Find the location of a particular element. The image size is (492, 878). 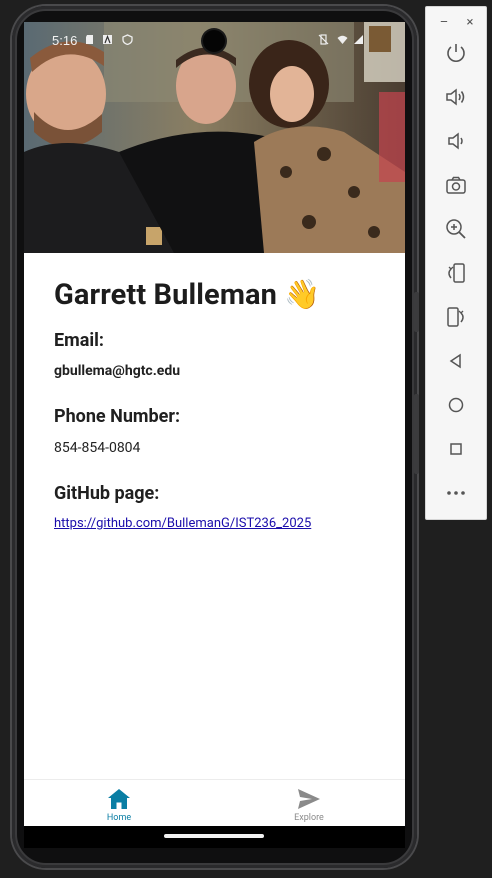

home-icon is located at coordinates (119, 799).